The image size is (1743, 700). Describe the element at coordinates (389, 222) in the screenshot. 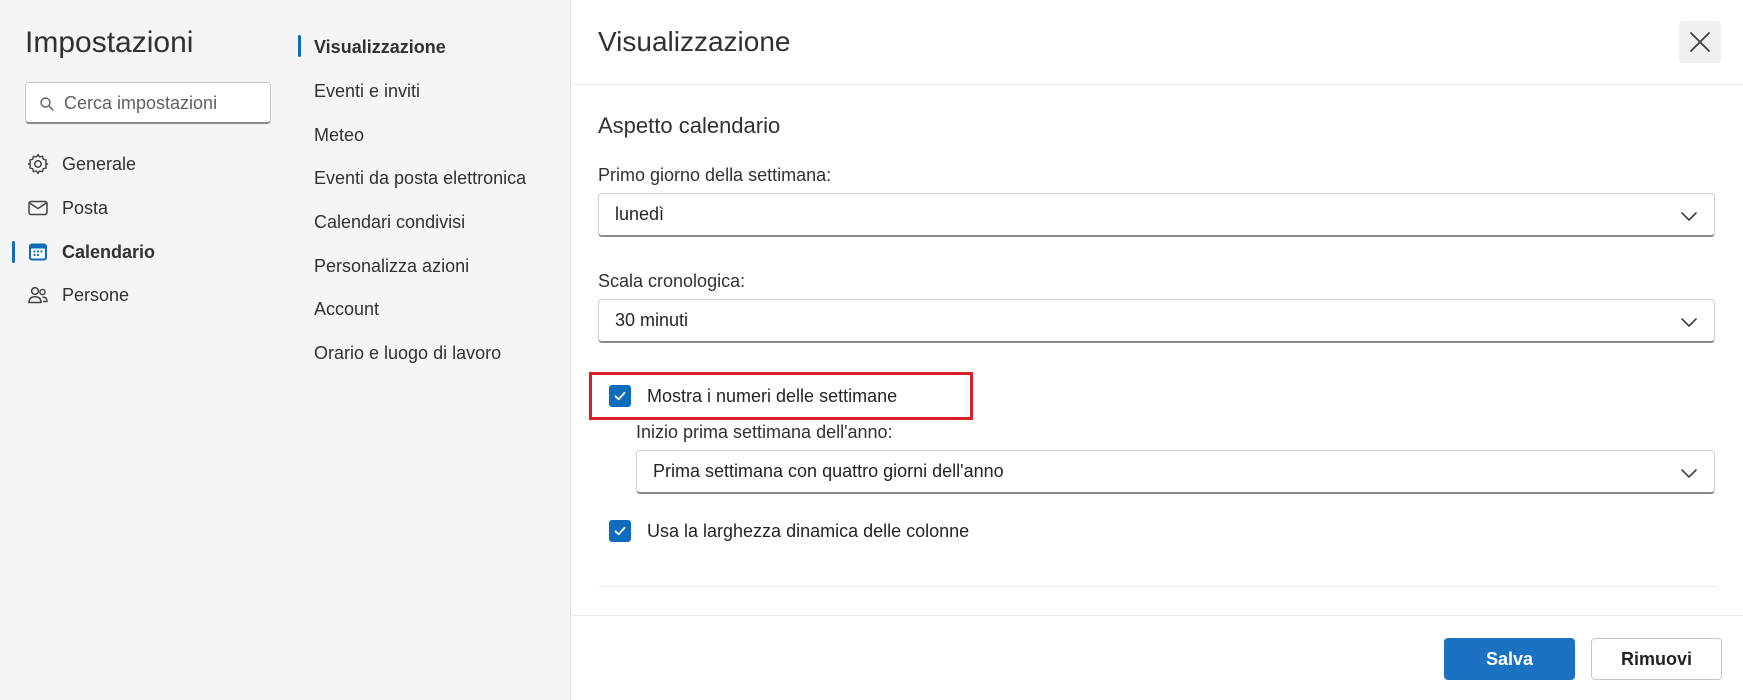

I see `subnav-item-calendari-condivisi: Calendari condivisi` at that location.